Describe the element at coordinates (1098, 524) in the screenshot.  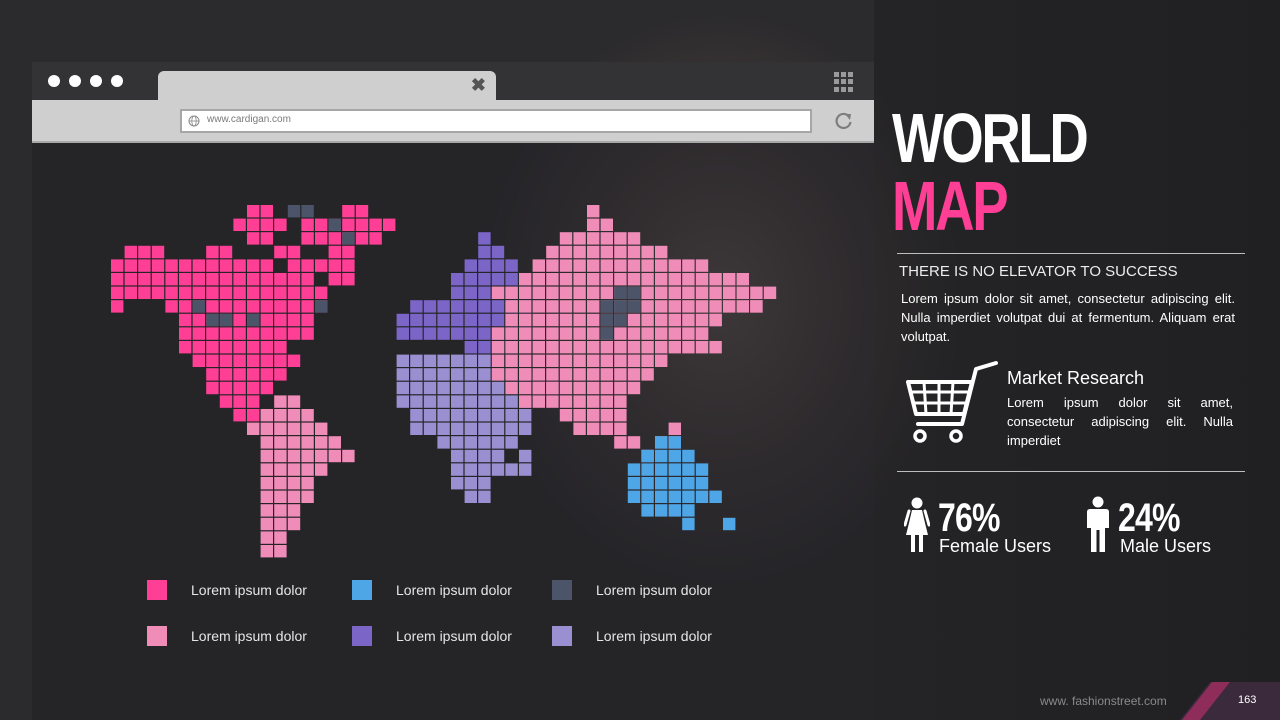
I see `male-user-icon` at that location.